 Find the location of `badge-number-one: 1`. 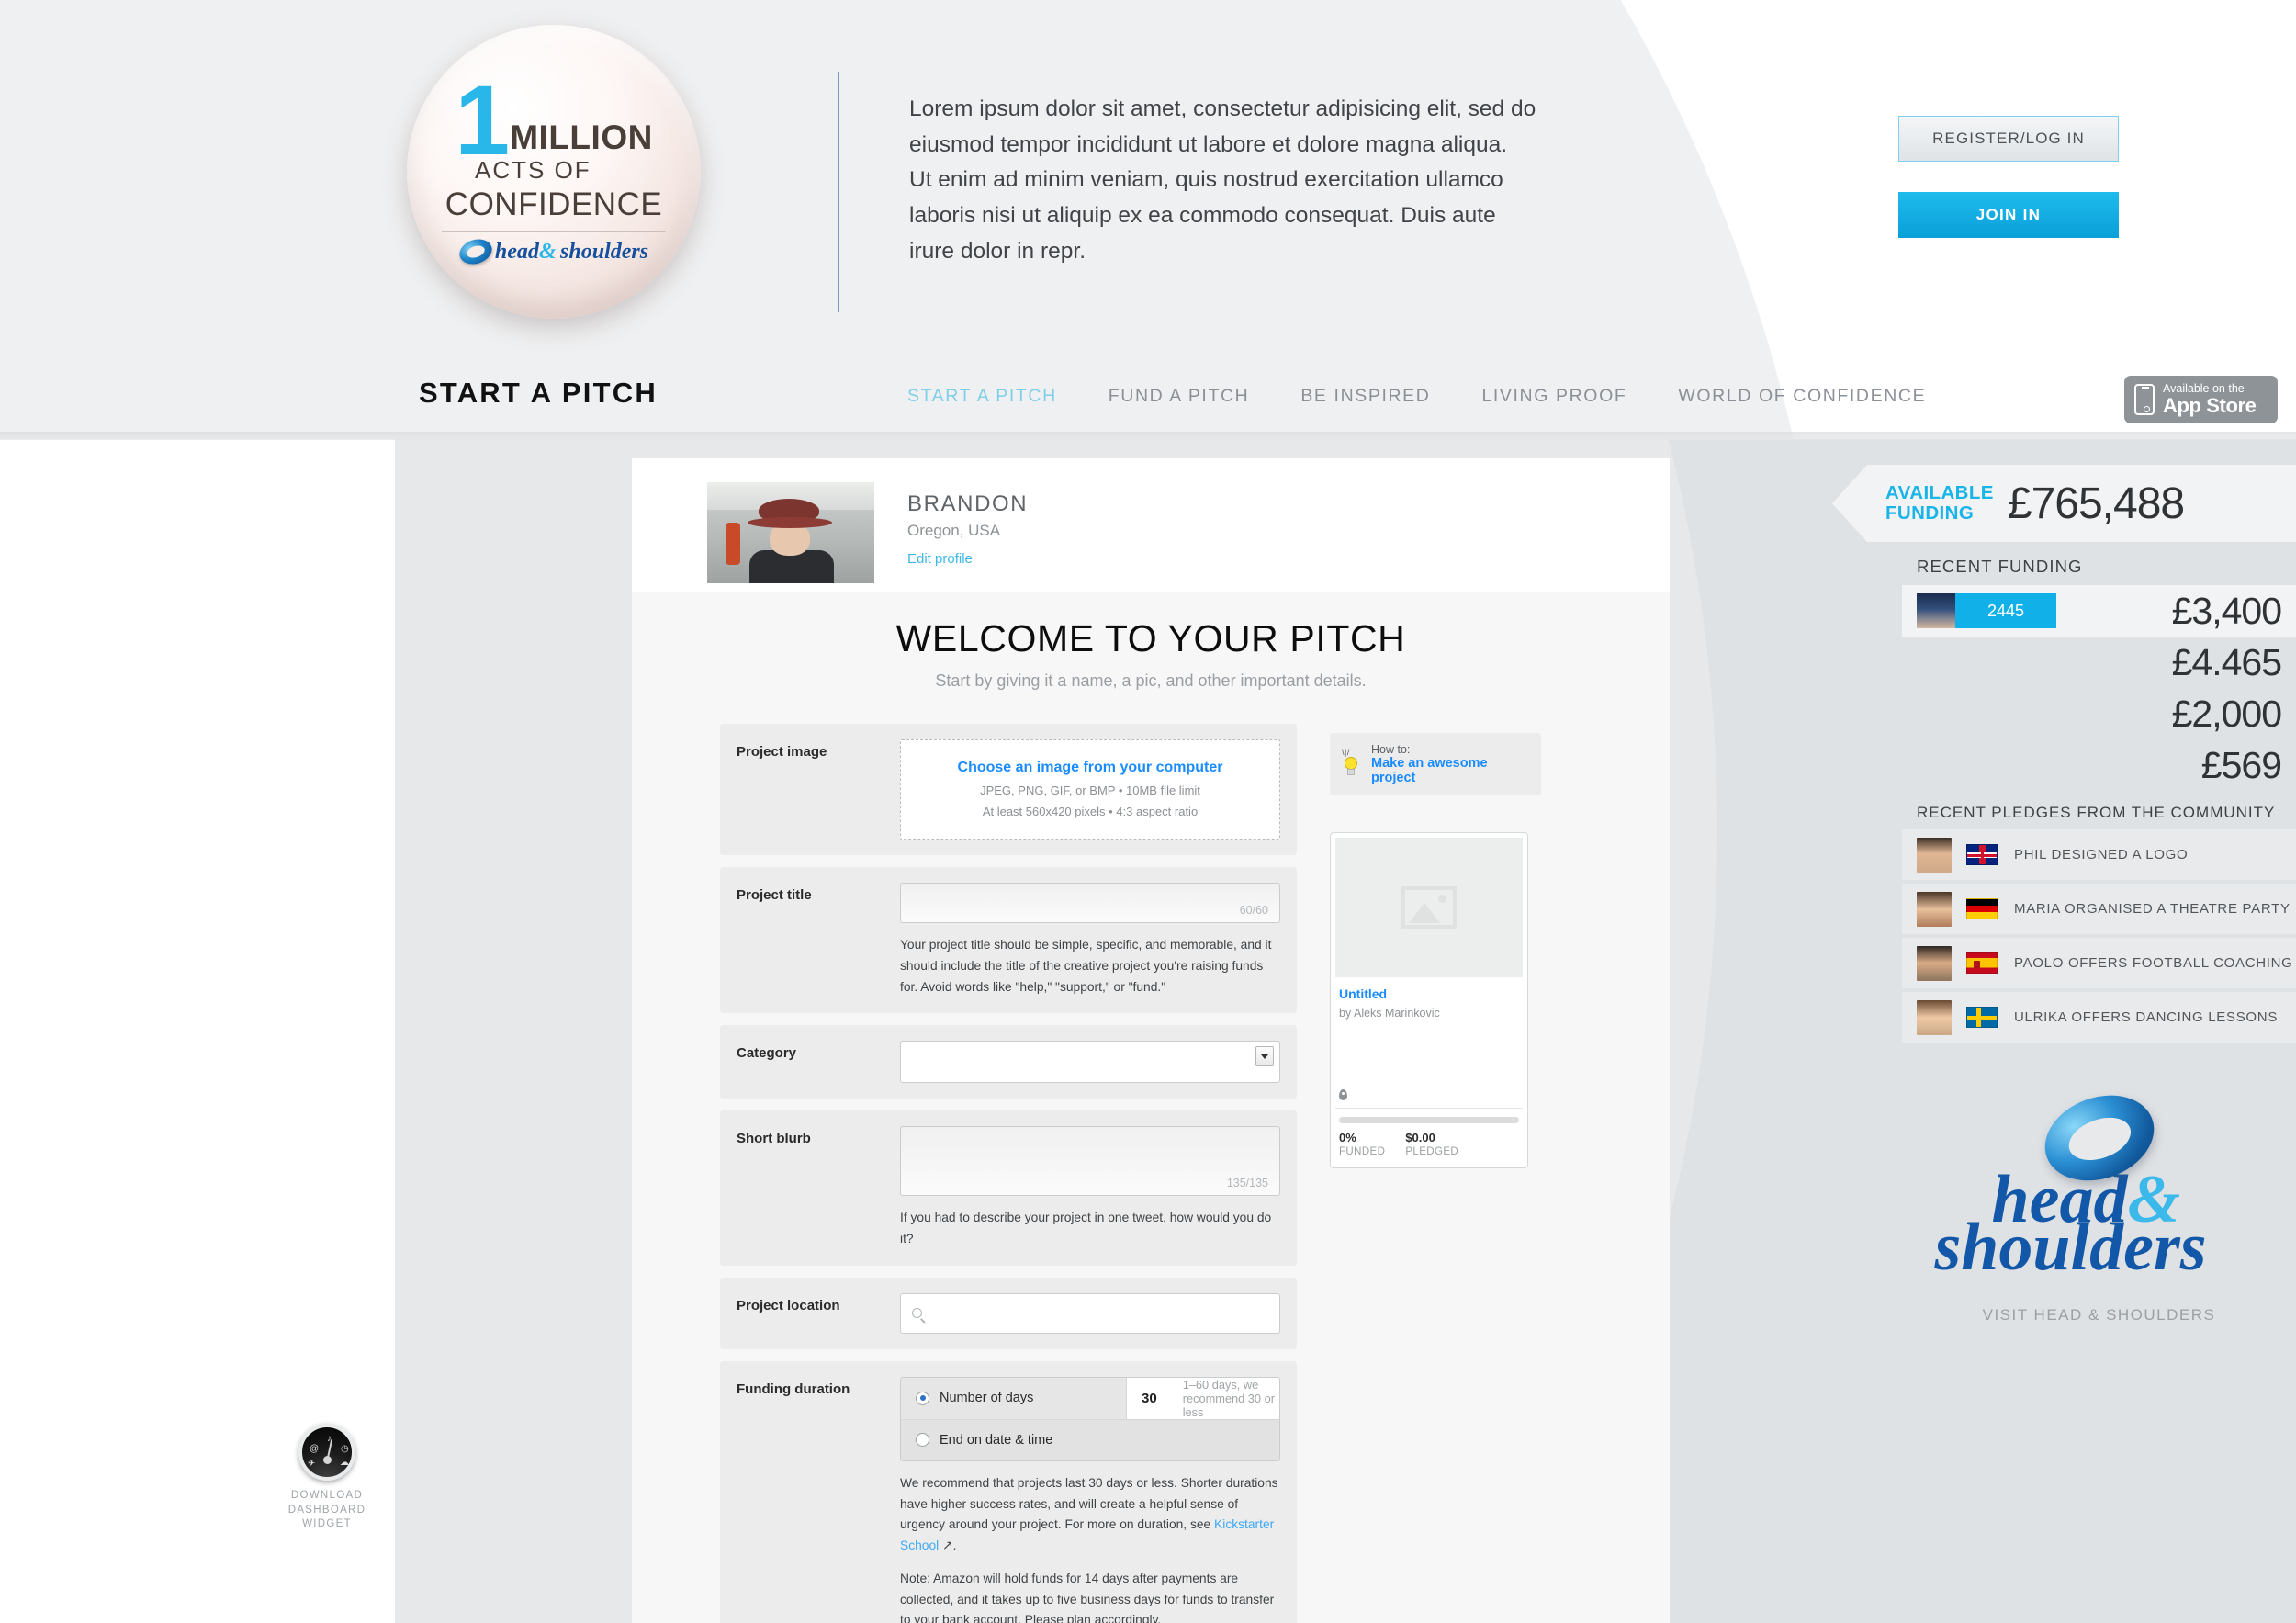

badge-number-one: 1 is located at coordinates (483, 120).